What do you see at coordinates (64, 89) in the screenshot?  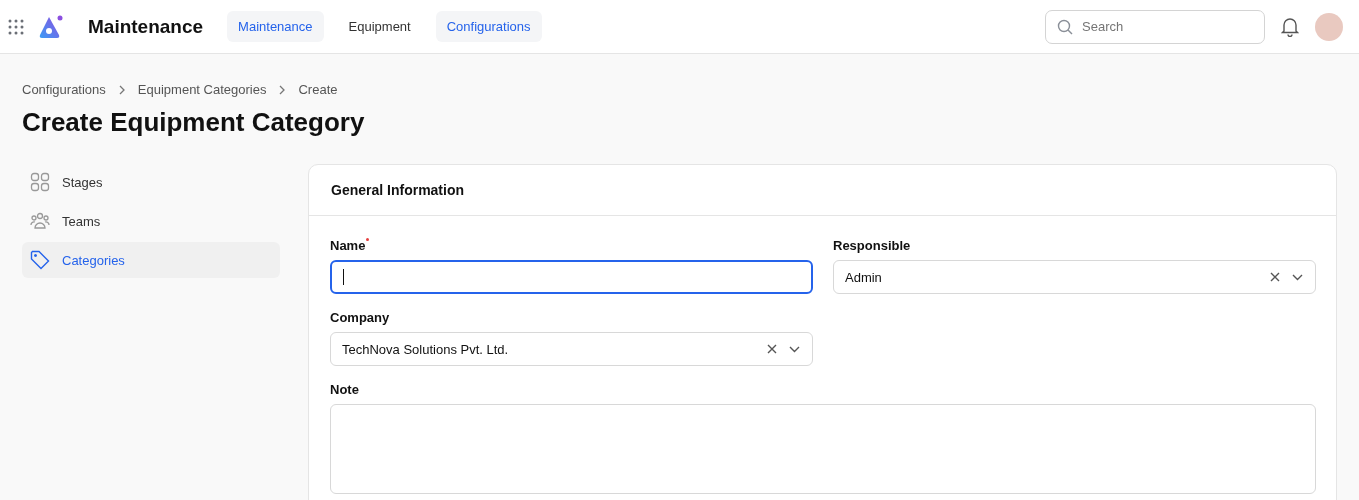 I see `breadcrumb-link: Configurations` at bounding box center [64, 89].